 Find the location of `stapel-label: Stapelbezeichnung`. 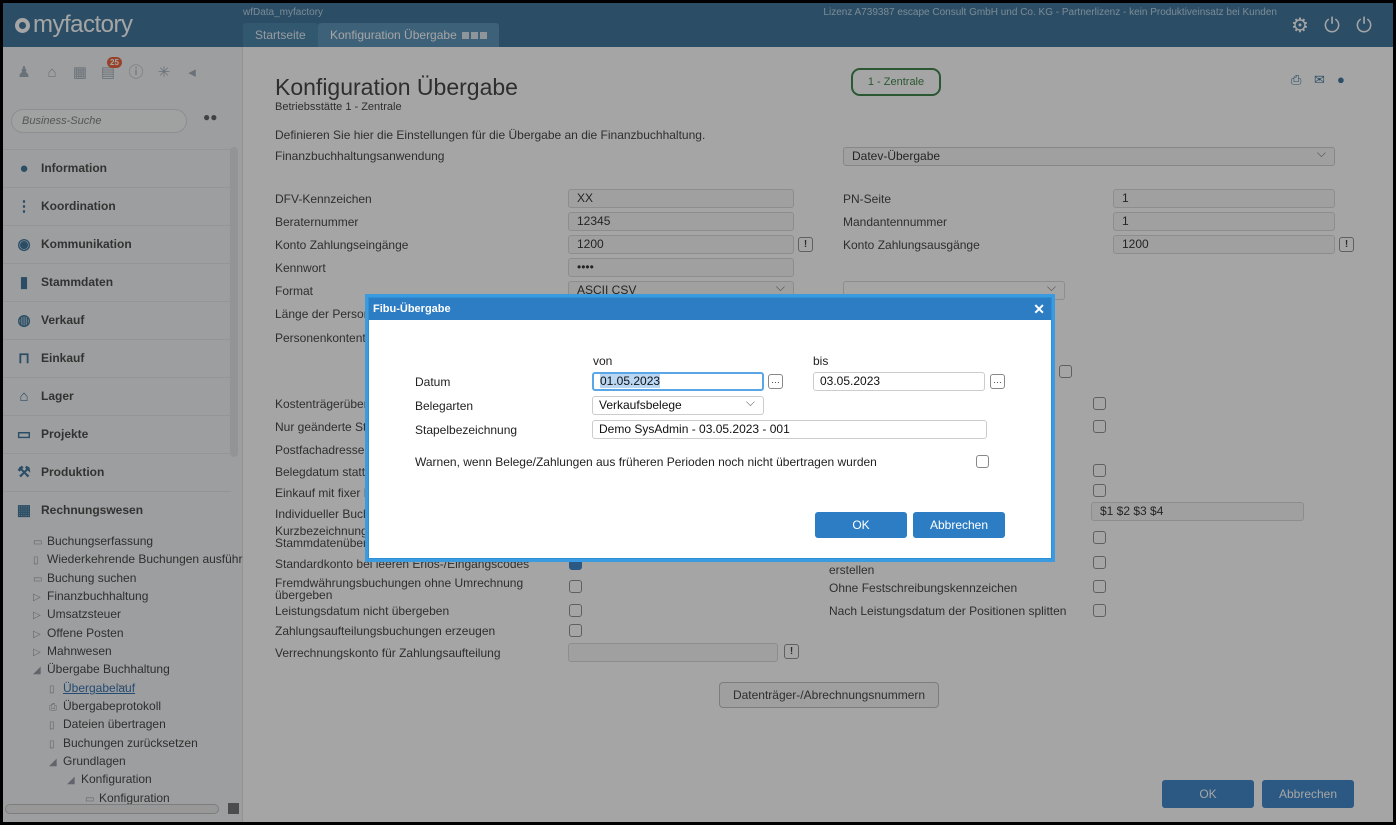

stapel-label: Stapelbezeichnung is located at coordinates (466, 430).